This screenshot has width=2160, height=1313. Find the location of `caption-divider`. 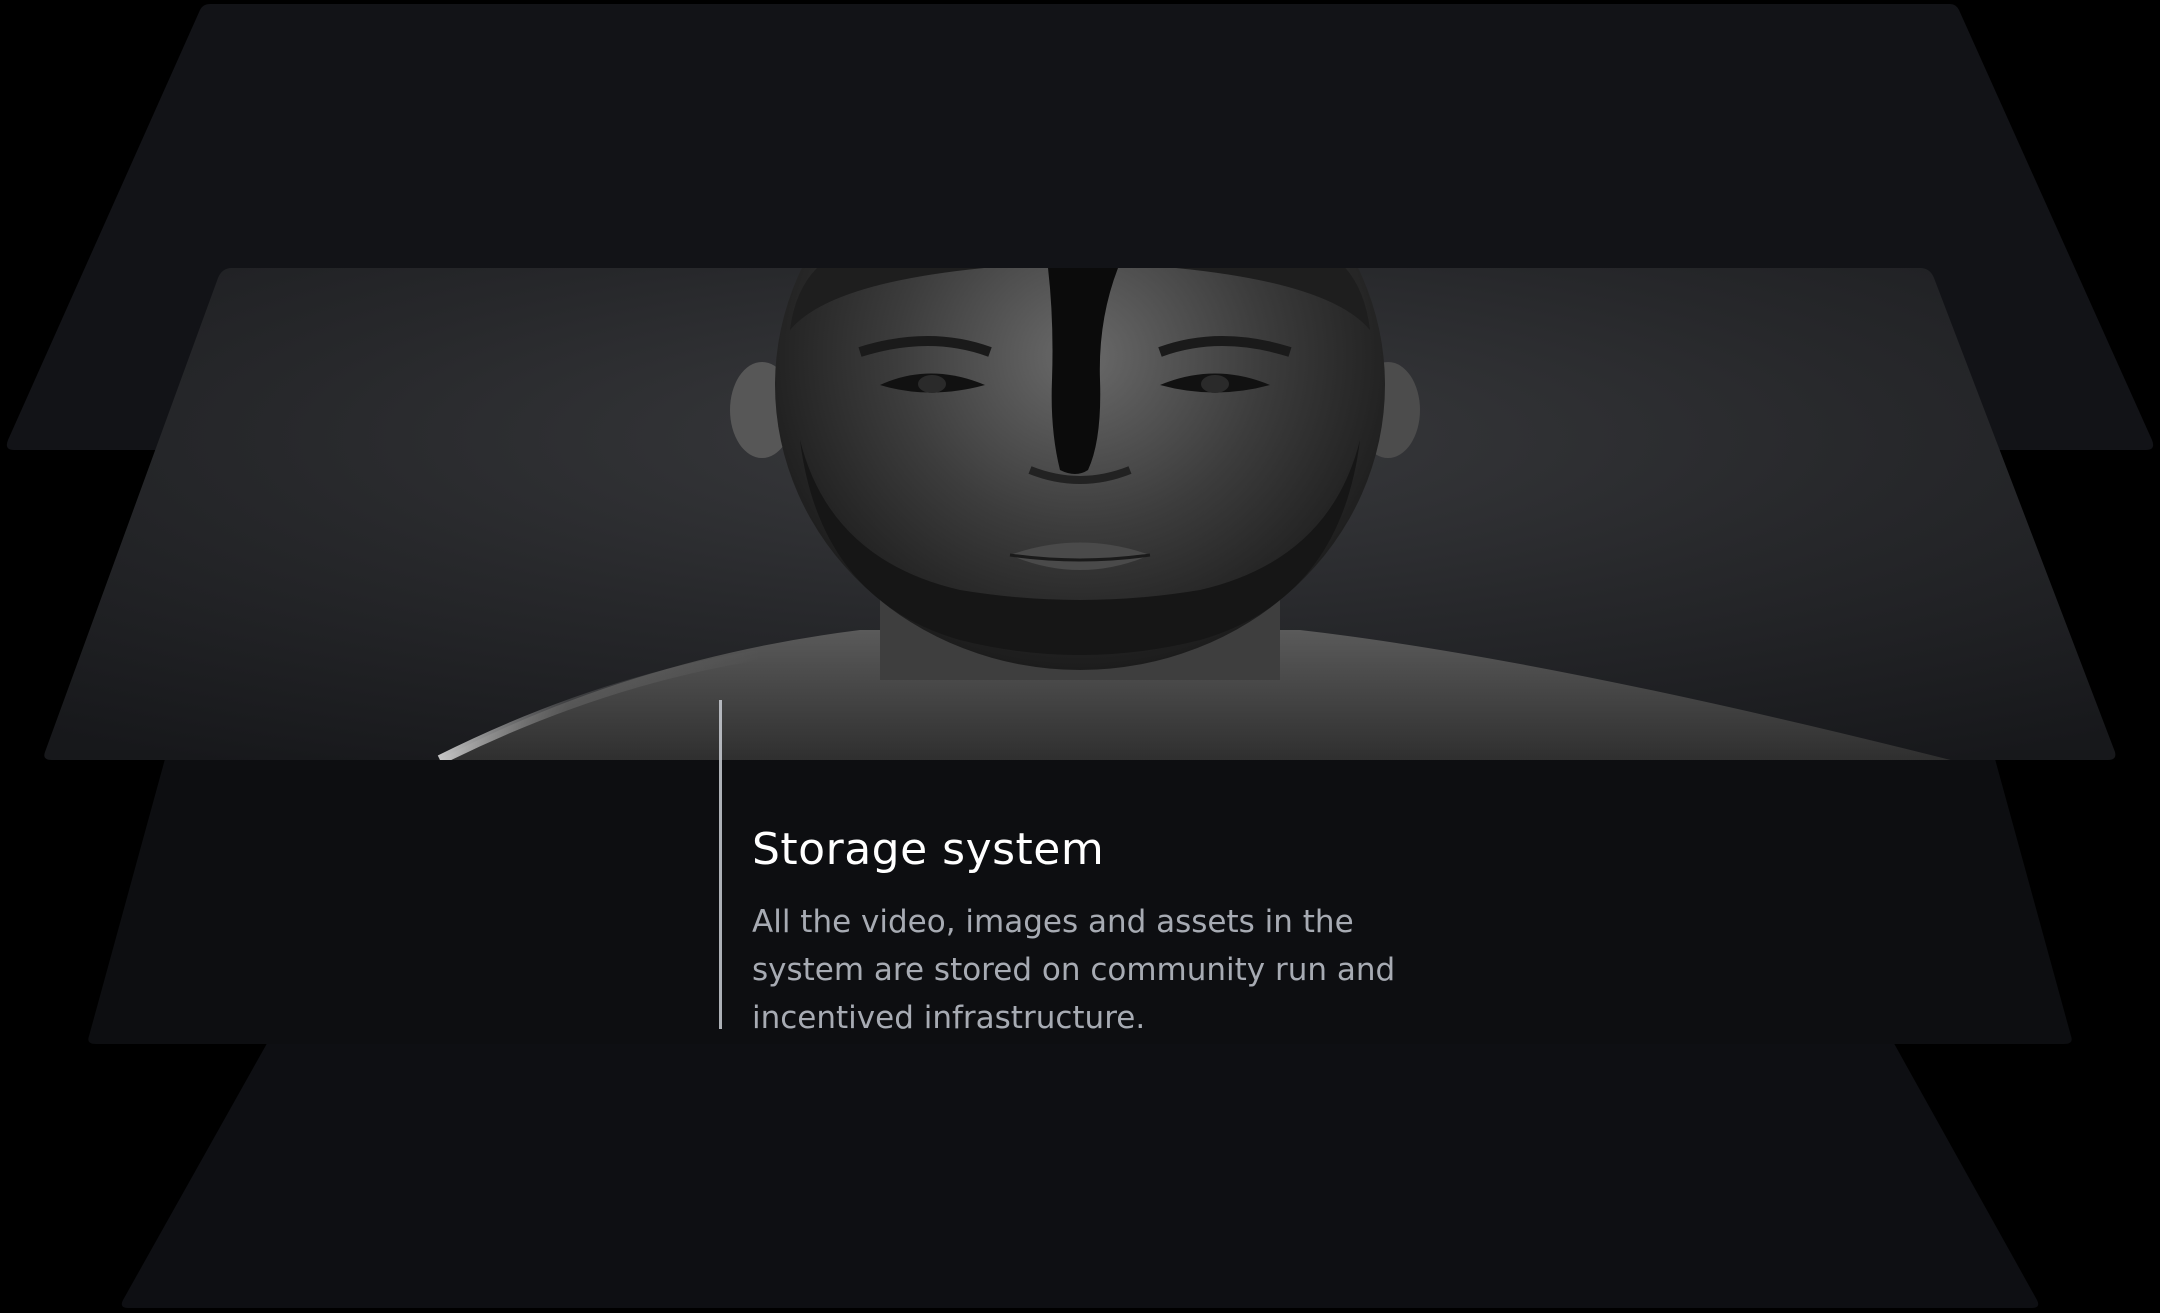

caption-divider is located at coordinates (720, 864).